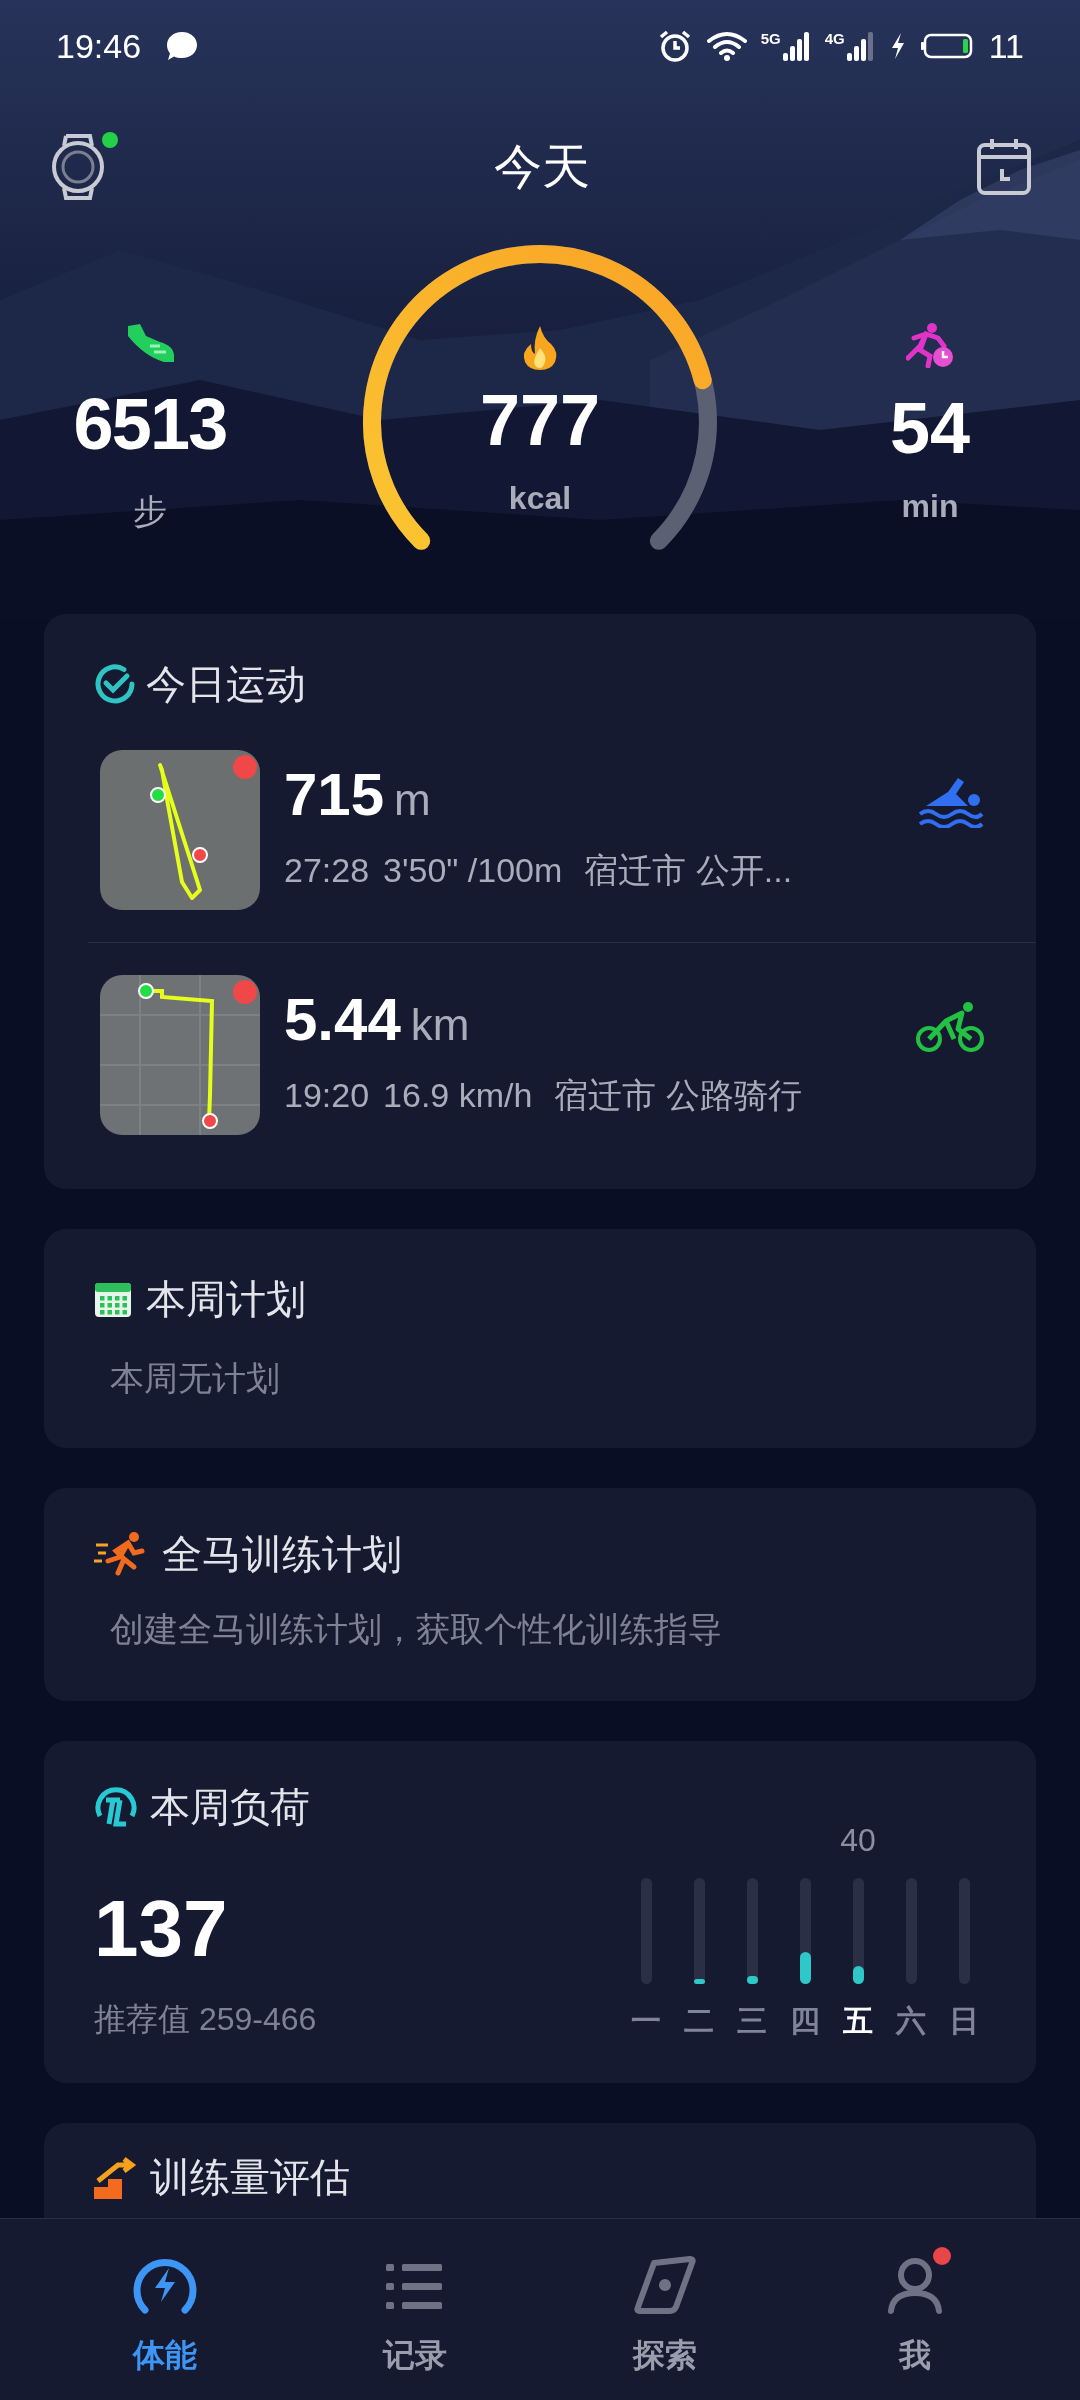 This screenshot has height=2400, width=1080. I want to click on day-label: 三, so click(752, 2020).